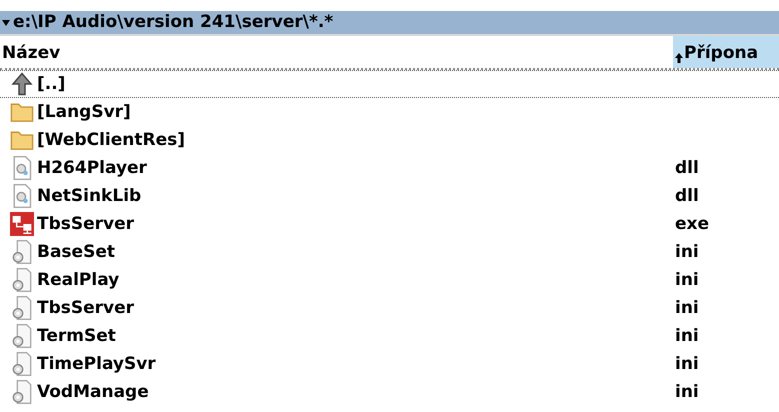 The width and height of the screenshot is (779, 412). Describe the element at coordinates (76, 336) in the screenshot. I see `file-name: TermSet` at that location.